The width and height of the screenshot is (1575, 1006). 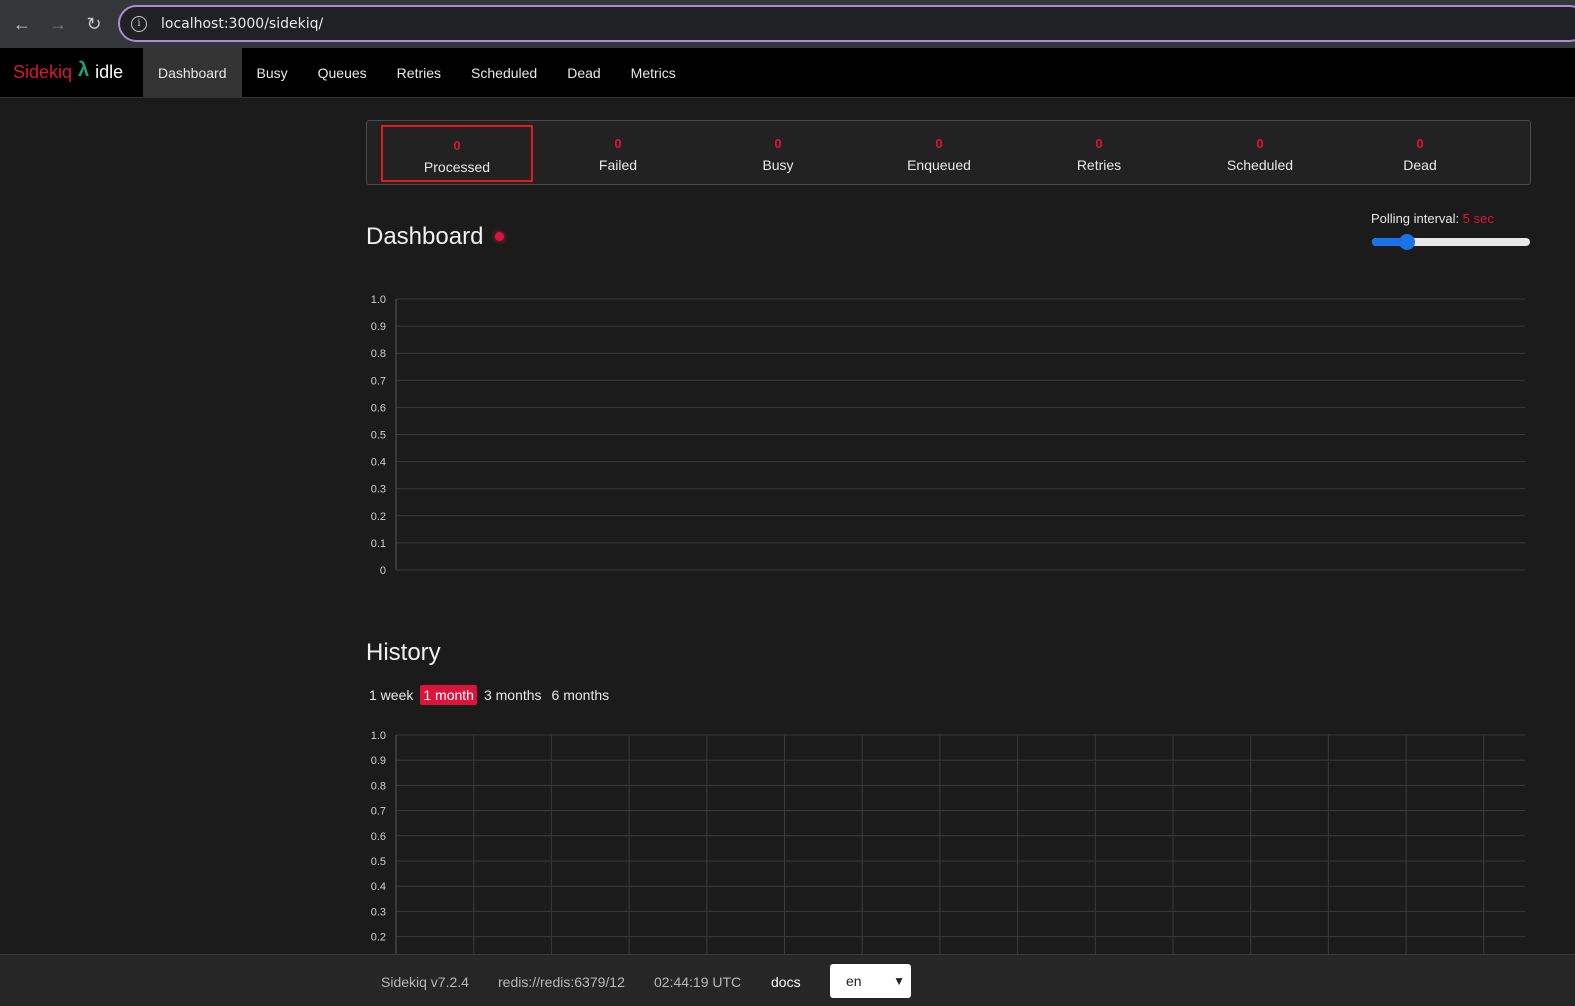 What do you see at coordinates (109, 72) in the screenshot?
I see `status-text: idle` at bounding box center [109, 72].